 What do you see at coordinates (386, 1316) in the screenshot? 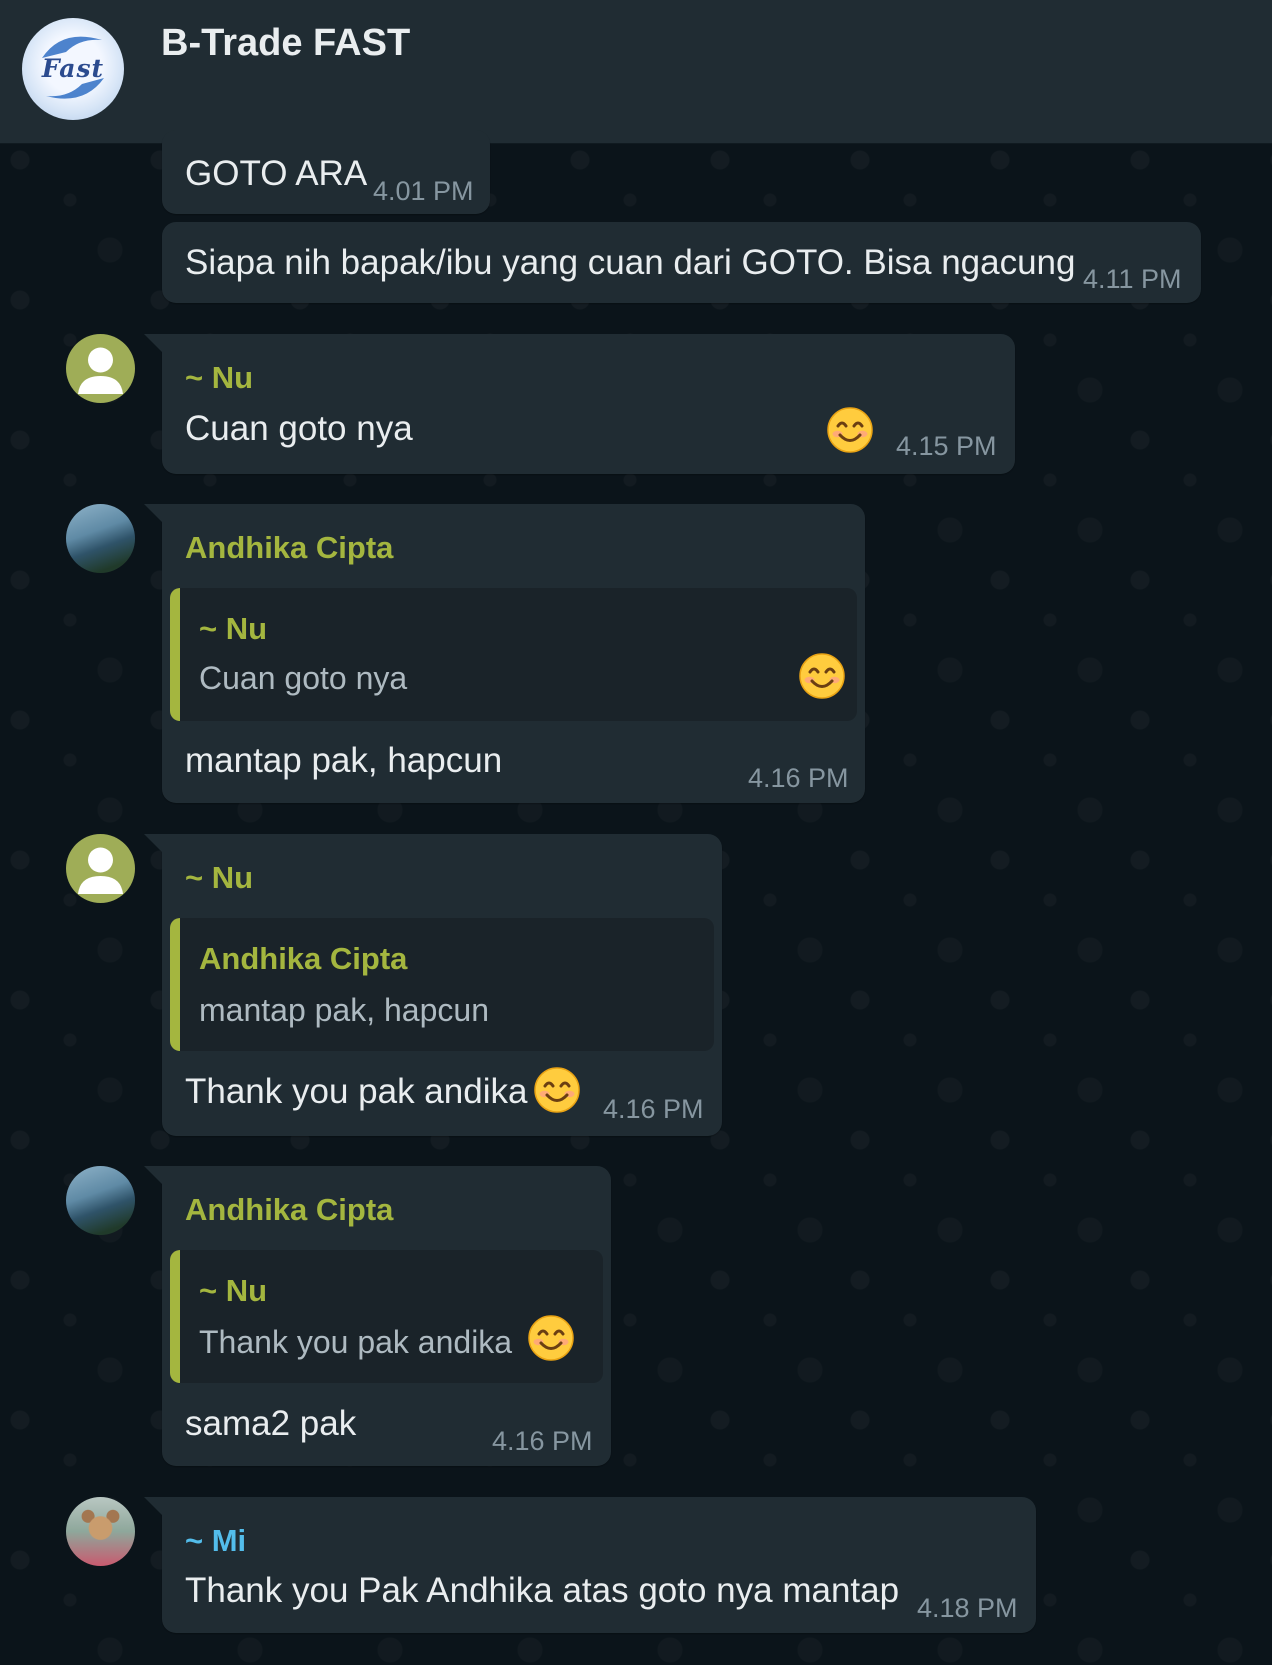
I see `quoted-message: ~ Nu Thank you pak andika` at bounding box center [386, 1316].